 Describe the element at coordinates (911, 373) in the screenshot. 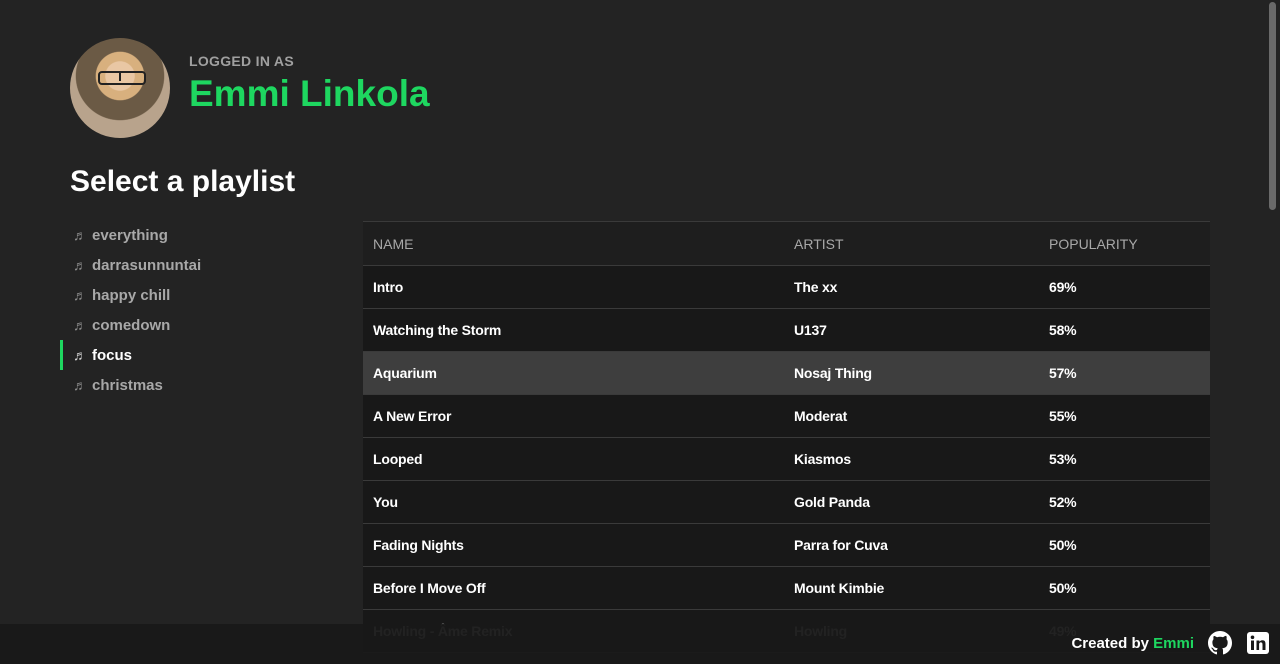

I see `track-artist: Nosaj Thing` at that location.